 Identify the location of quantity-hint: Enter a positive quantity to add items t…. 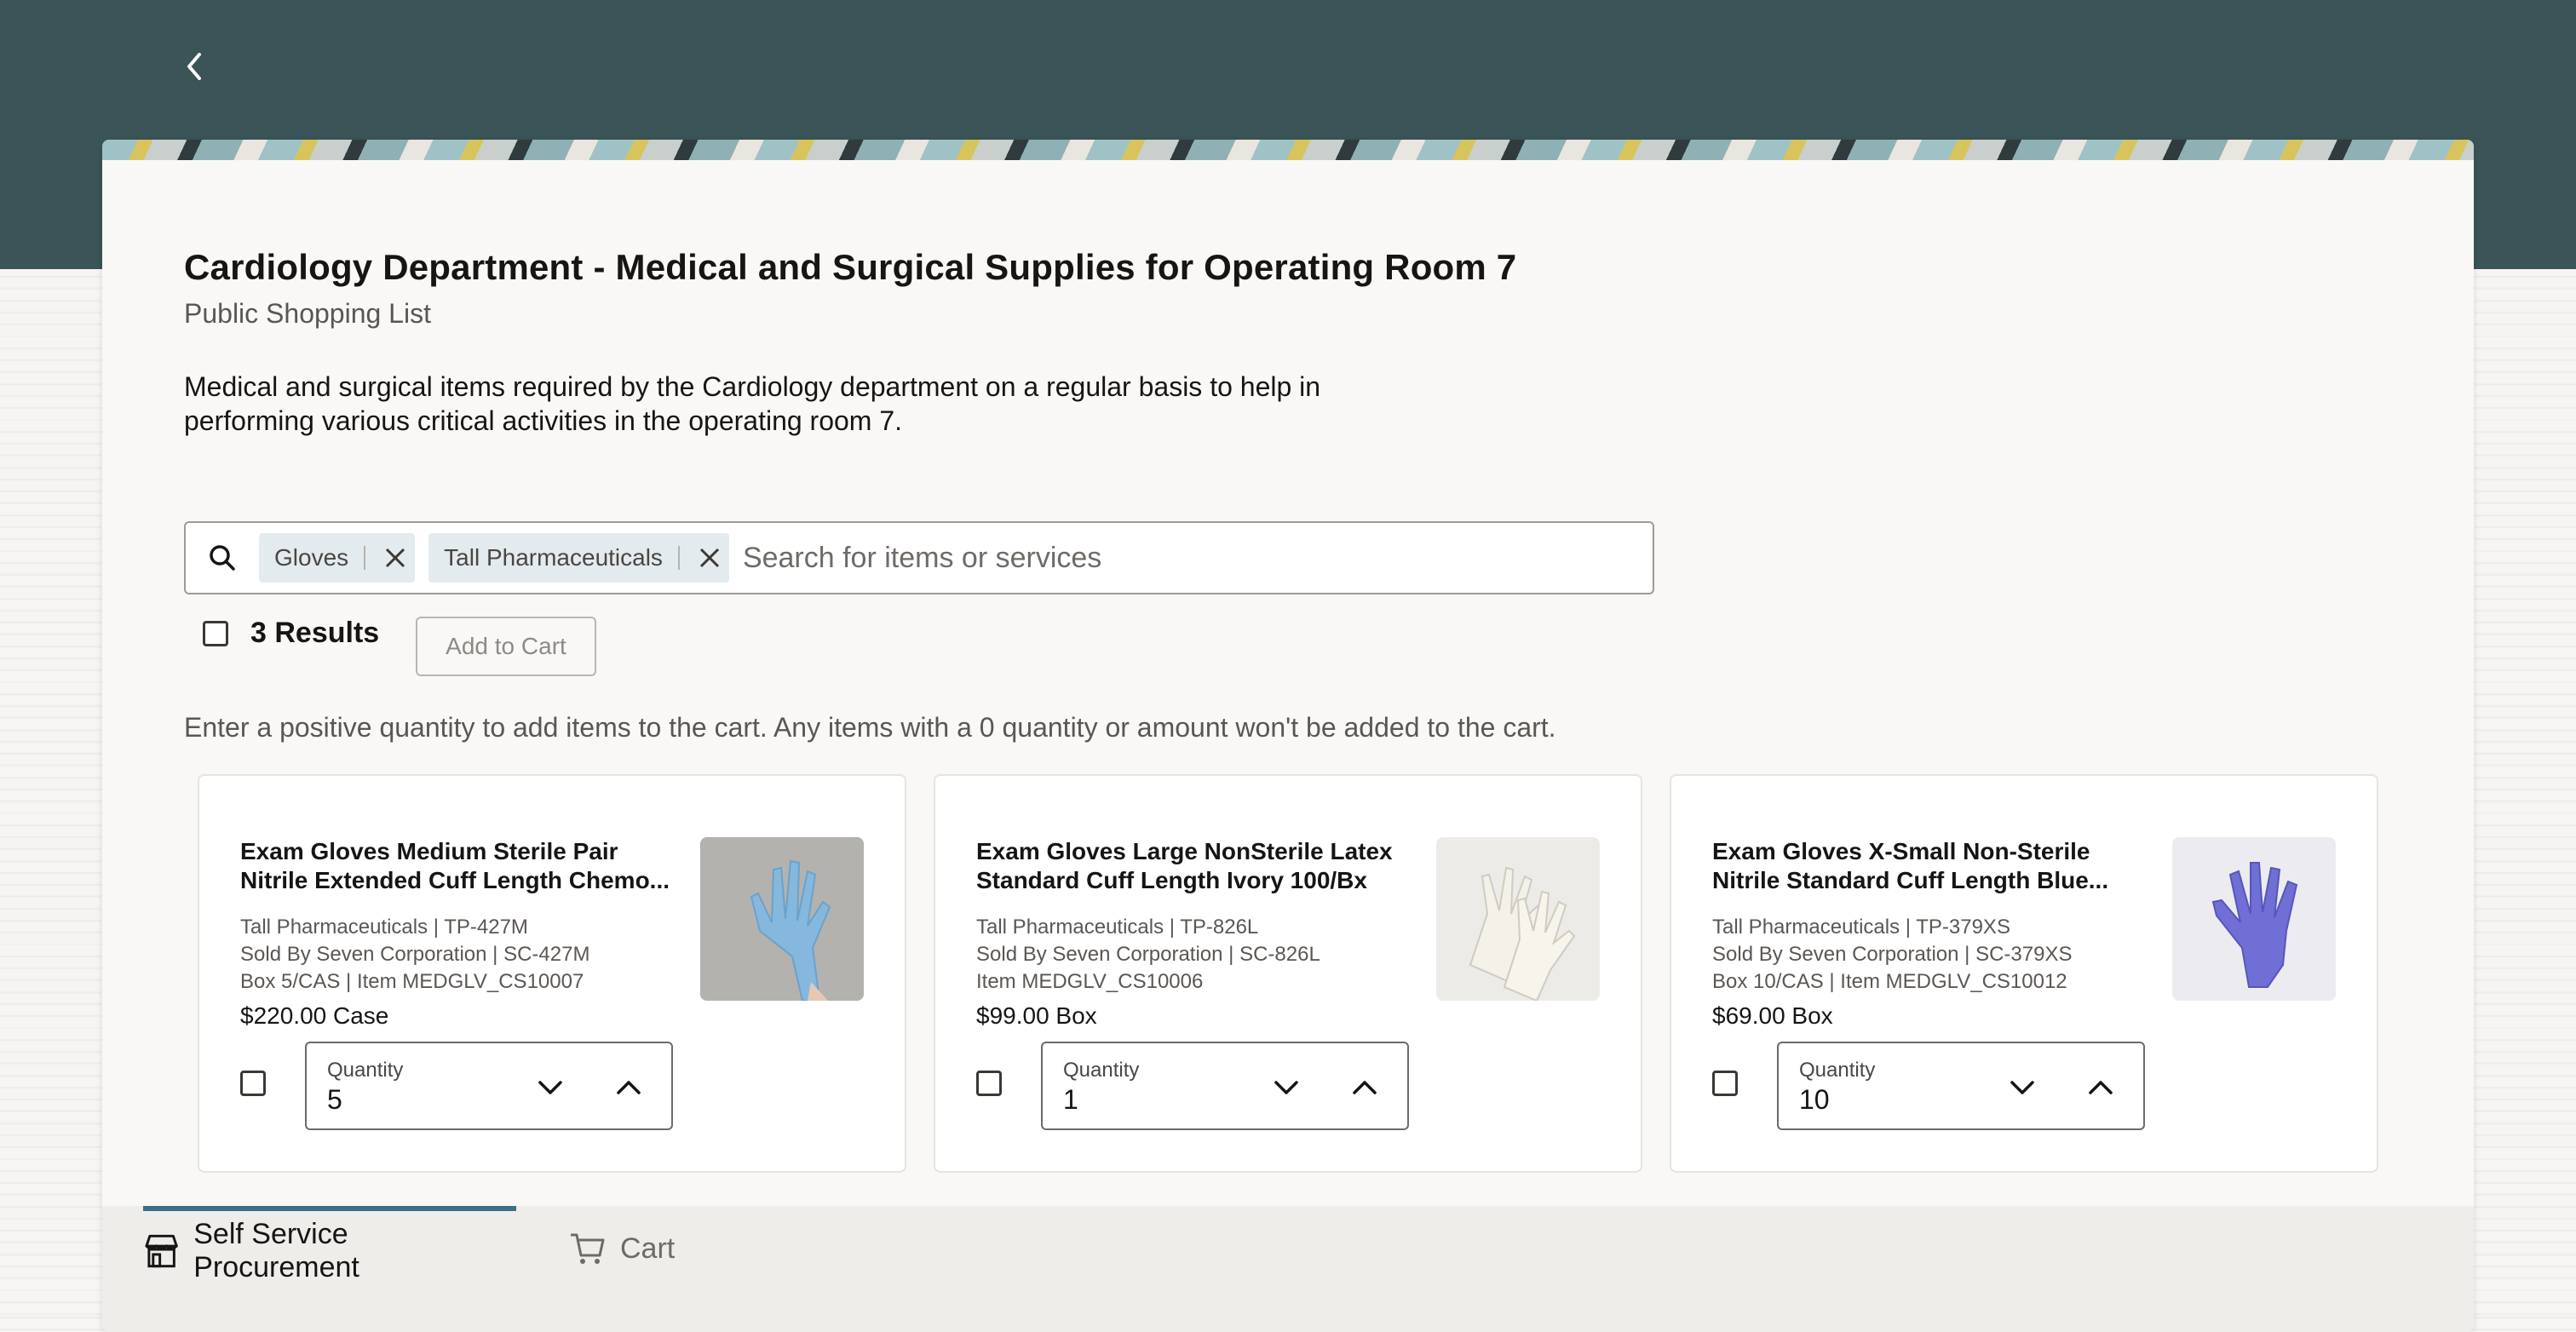
(870, 728).